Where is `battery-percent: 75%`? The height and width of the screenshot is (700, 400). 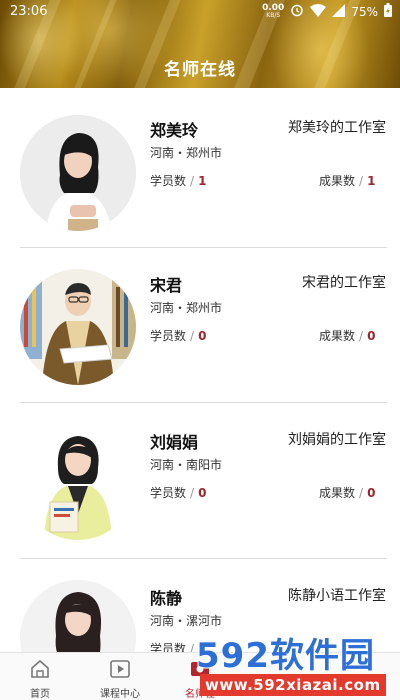 battery-percent: 75% is located at coordinates (364, 12).